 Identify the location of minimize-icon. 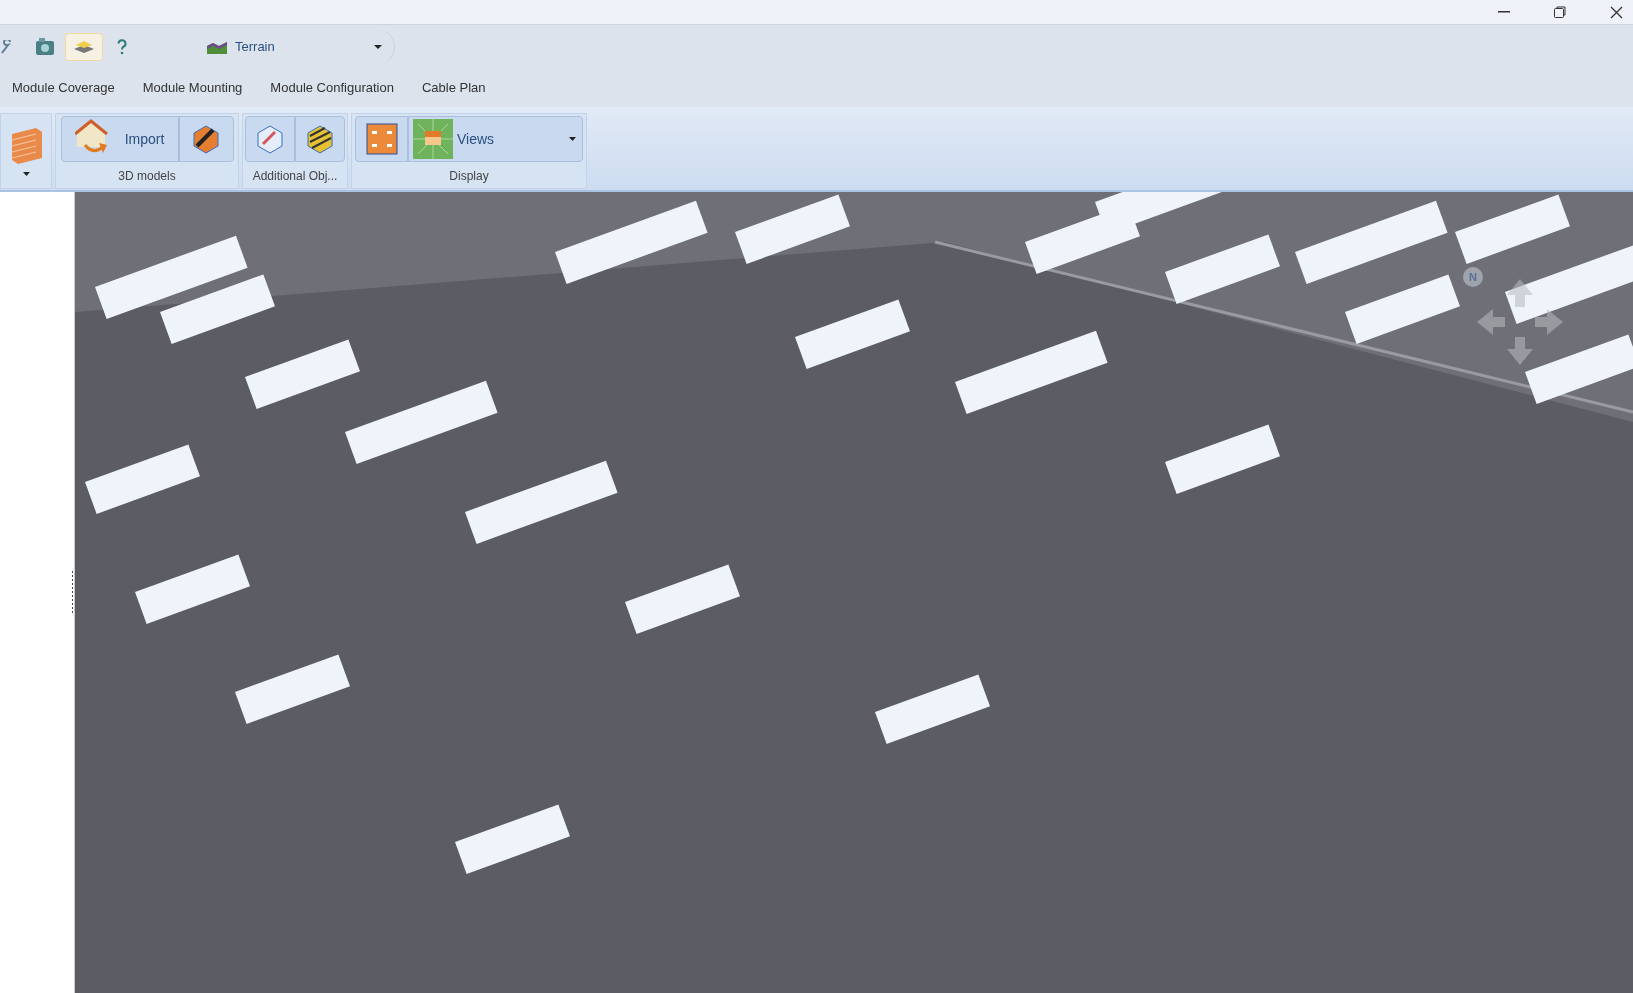
(1504, 12).